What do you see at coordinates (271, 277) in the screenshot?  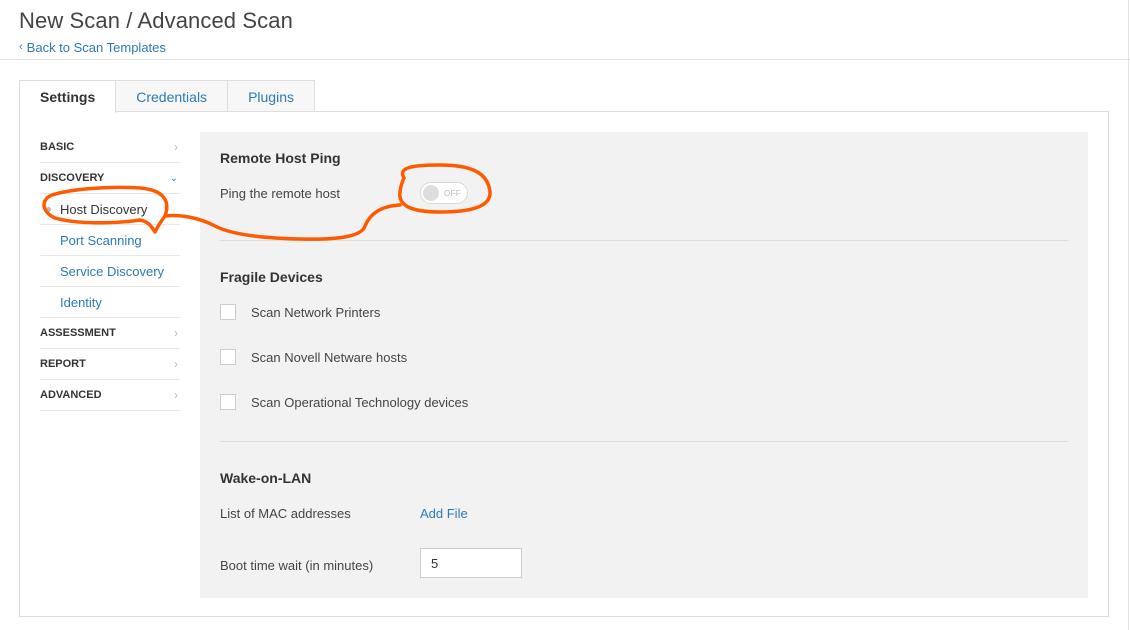 I see `section-title-fragile-devices: Fragile Devices` at bounding box center [271, 277].